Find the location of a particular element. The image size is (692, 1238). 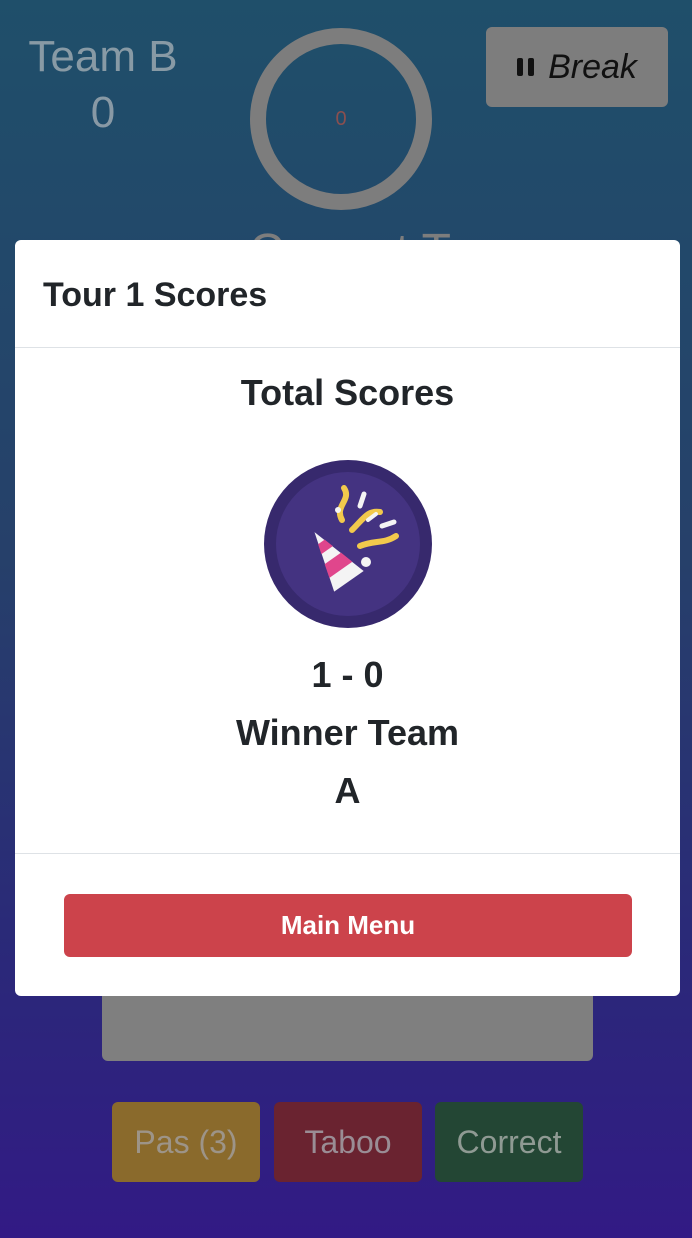

winner-label: Winner Team is located at coordinates (347, 732).